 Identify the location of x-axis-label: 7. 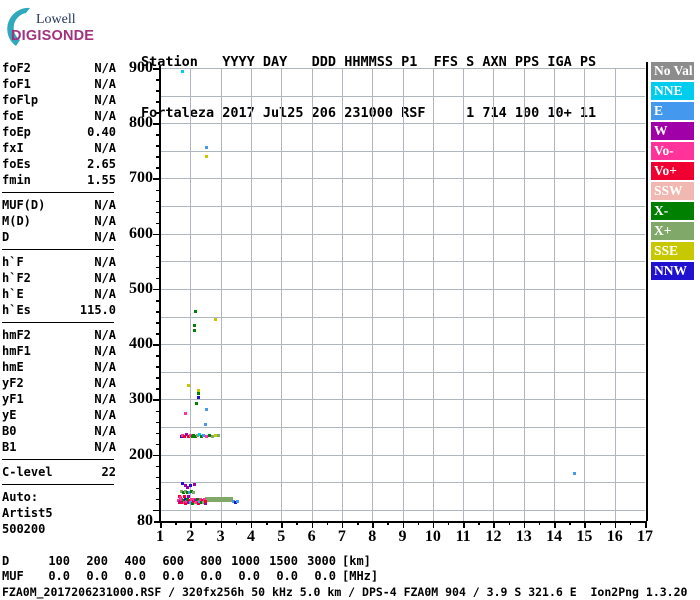
(341, 536).